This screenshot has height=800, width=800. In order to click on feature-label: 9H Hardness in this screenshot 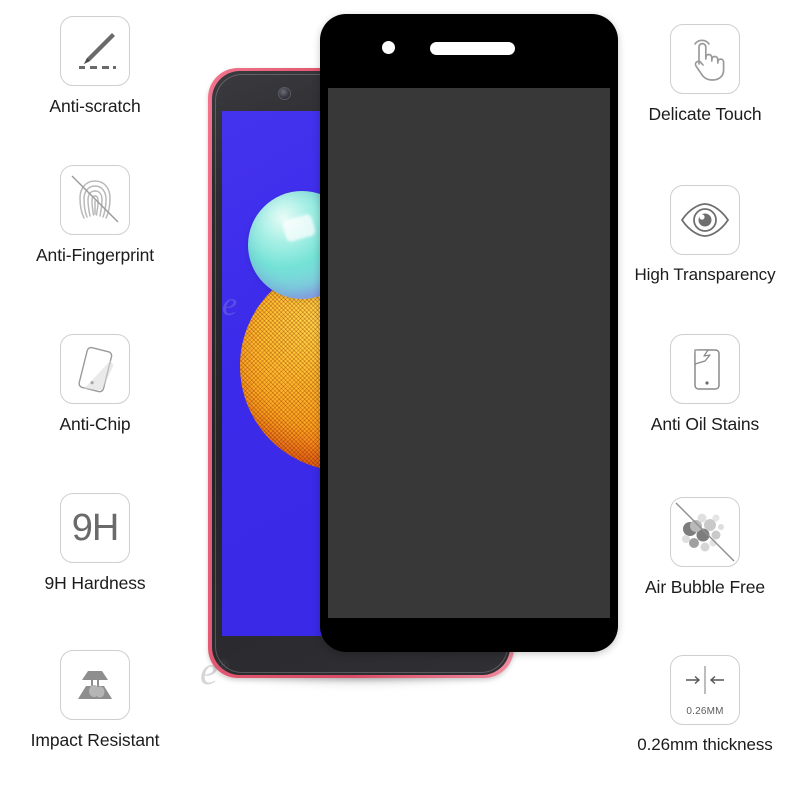, I will do `click(95, 583)`.